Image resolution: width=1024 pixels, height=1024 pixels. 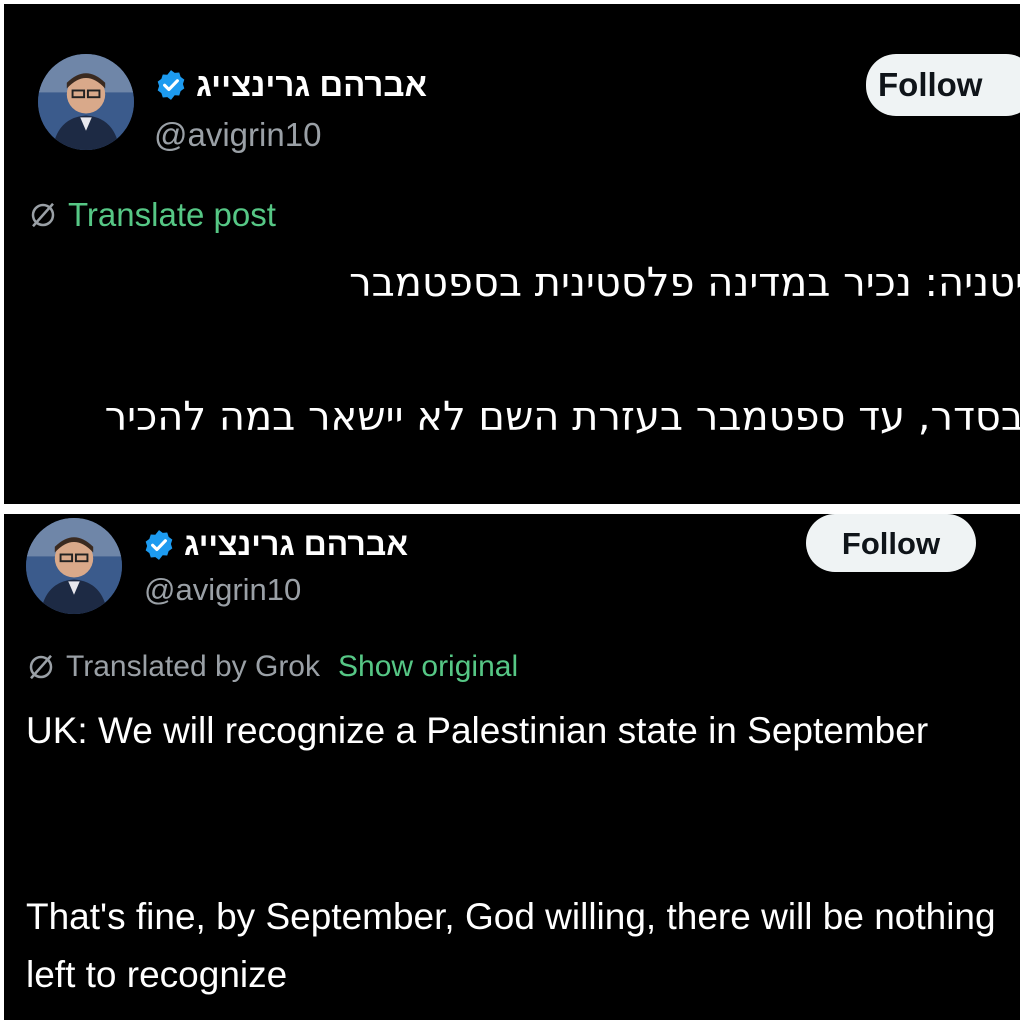 I want to click on translate-post-link: Translate post, so click(x=152, y=215).